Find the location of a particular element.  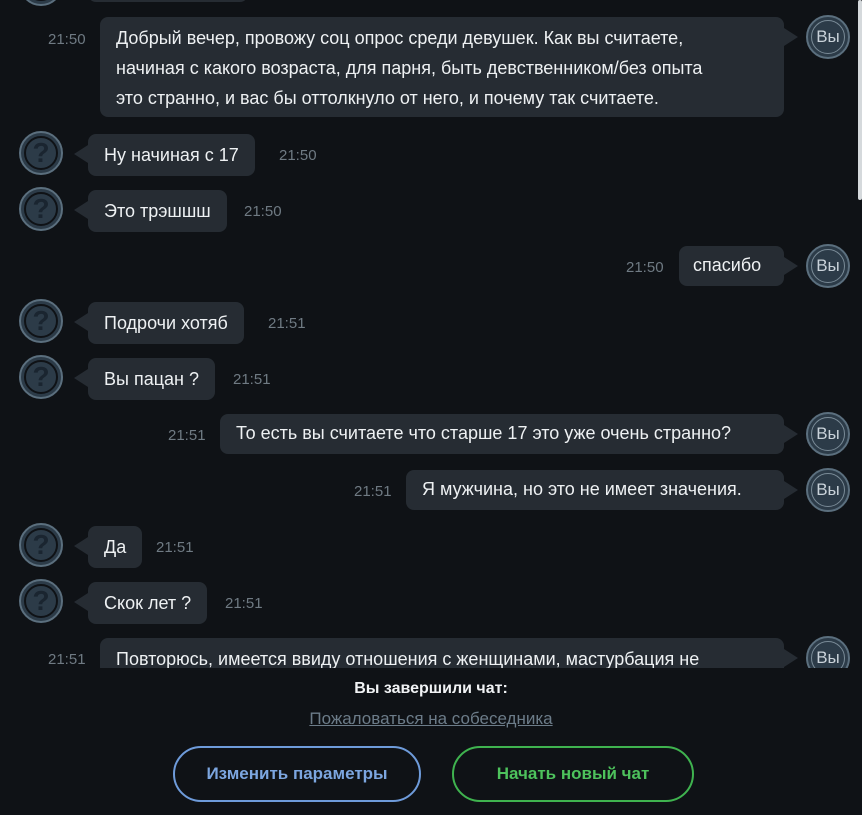

message-bubble-incoming: Скок лет ? is located at coordinates (148, 603).